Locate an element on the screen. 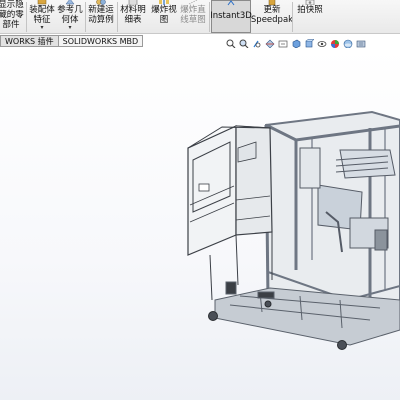 Image resolution: width=400 pixels, height=400 pixels. show-hidden-components-button: 显示隐 藏的零 部件 is located at coordinates (12, 16).